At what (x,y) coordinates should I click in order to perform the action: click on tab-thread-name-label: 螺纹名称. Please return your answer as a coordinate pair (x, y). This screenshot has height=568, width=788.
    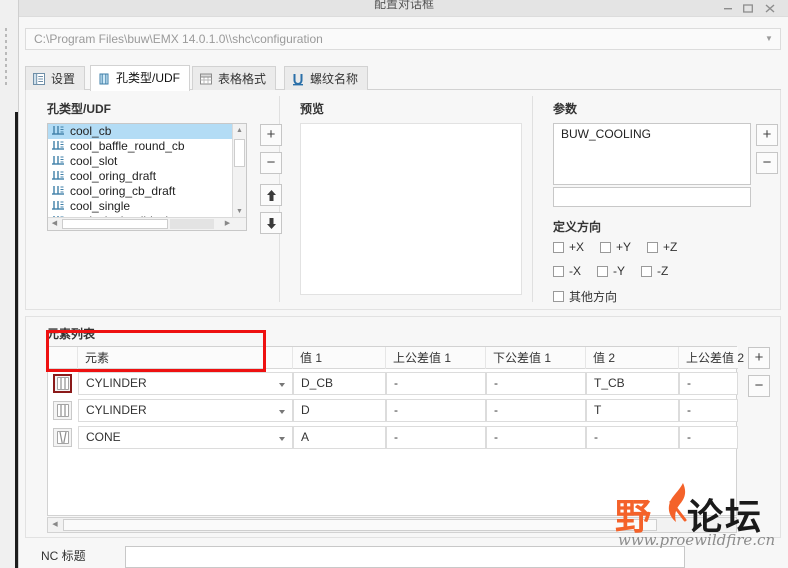
    Looking at the image, I should click on (334, 78).